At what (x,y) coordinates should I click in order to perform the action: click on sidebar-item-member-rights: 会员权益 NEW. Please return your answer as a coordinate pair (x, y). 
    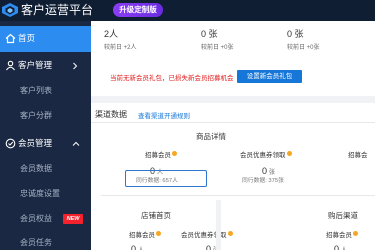
    Looking at the image, I should click on (45, 219).